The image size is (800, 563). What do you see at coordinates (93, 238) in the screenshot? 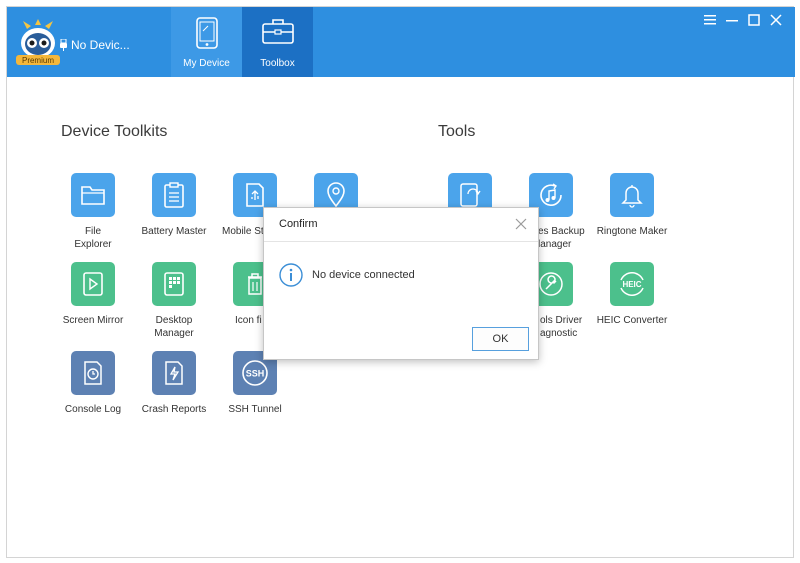
I see `tile-label: File Explorer` at bounding box center [93, 238].